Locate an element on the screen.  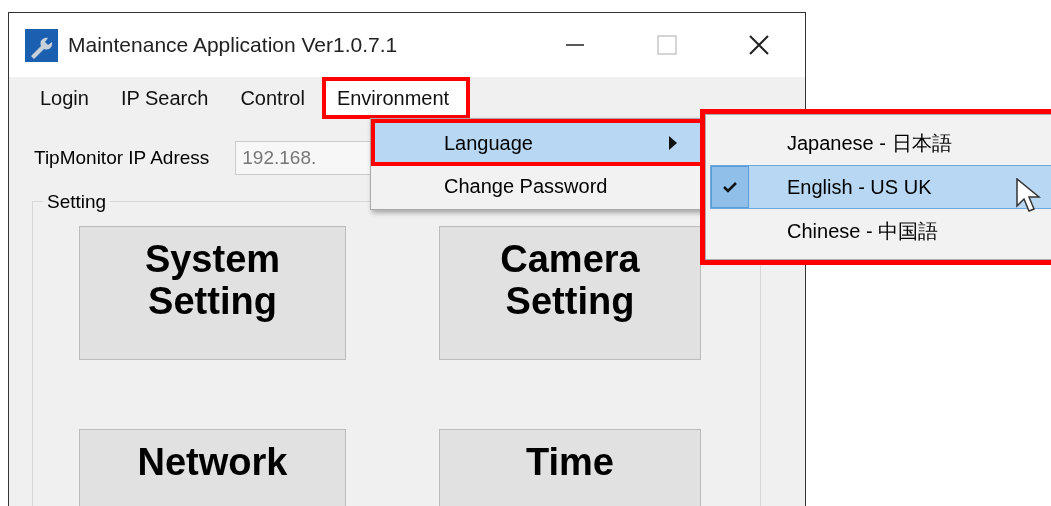
ip-address-label: TipMonitor IP Adress is located at coordinates (122, 157).